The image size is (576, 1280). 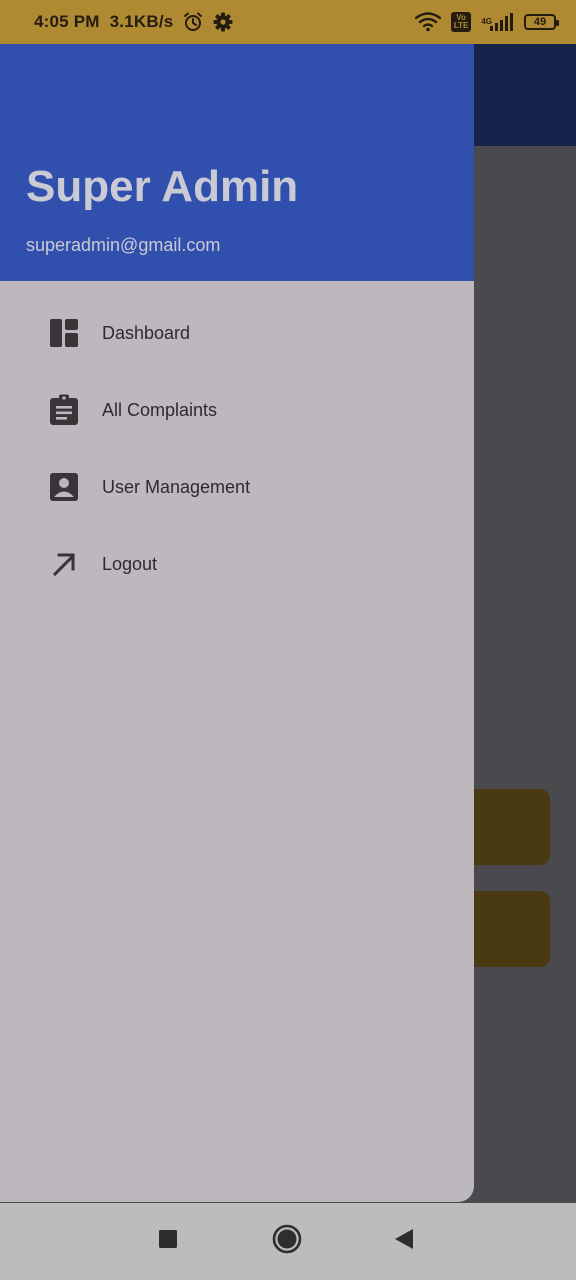 I want to click on status-left: 4:05 PM 3.1KB/s, so click(x=133, y=22).